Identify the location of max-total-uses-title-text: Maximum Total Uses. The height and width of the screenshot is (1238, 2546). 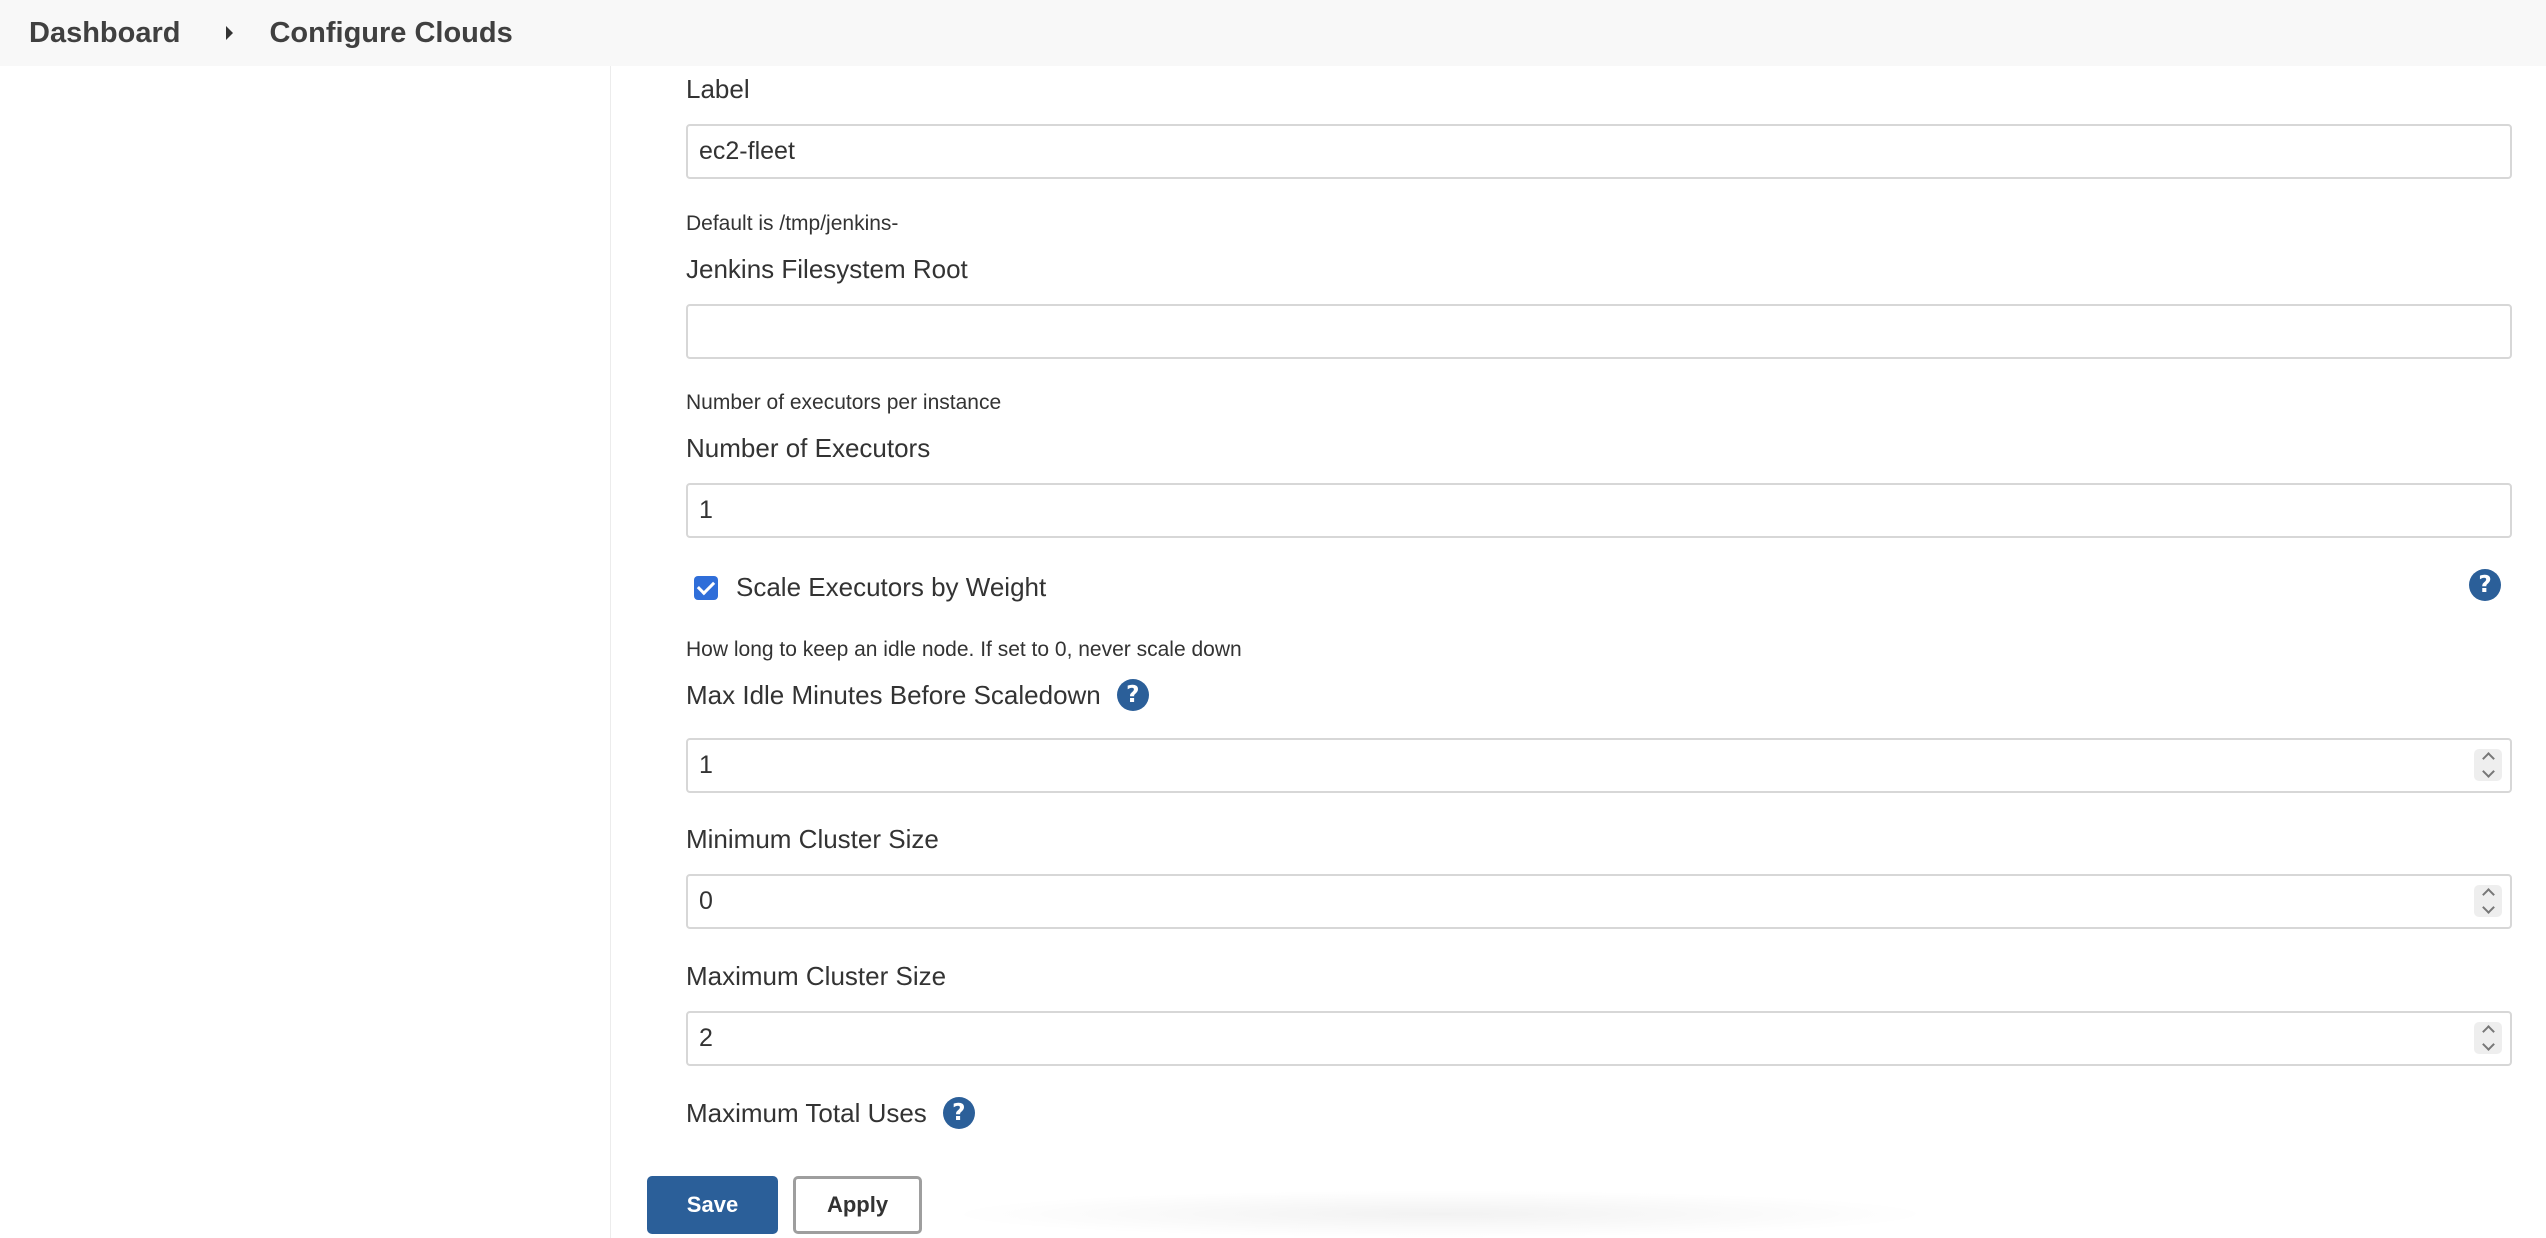
(806, 1112).